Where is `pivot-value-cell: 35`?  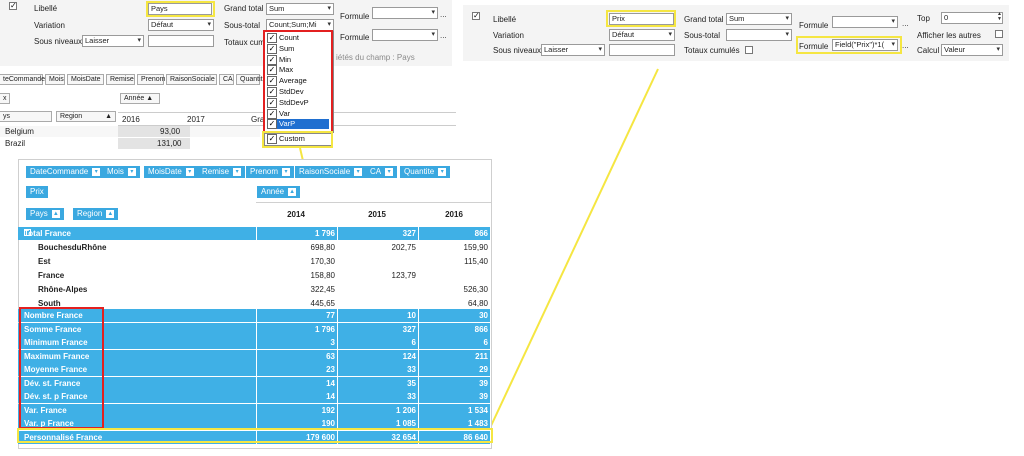
pivot-value-cell: 35 is located at coordinates (411, 383).